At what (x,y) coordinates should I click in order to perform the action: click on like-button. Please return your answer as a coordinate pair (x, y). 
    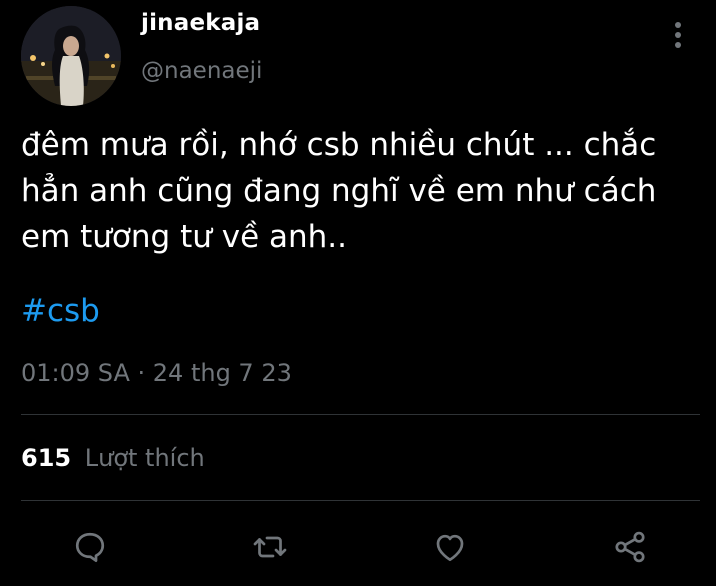
    Looking at the image, I should click on (450, 547).